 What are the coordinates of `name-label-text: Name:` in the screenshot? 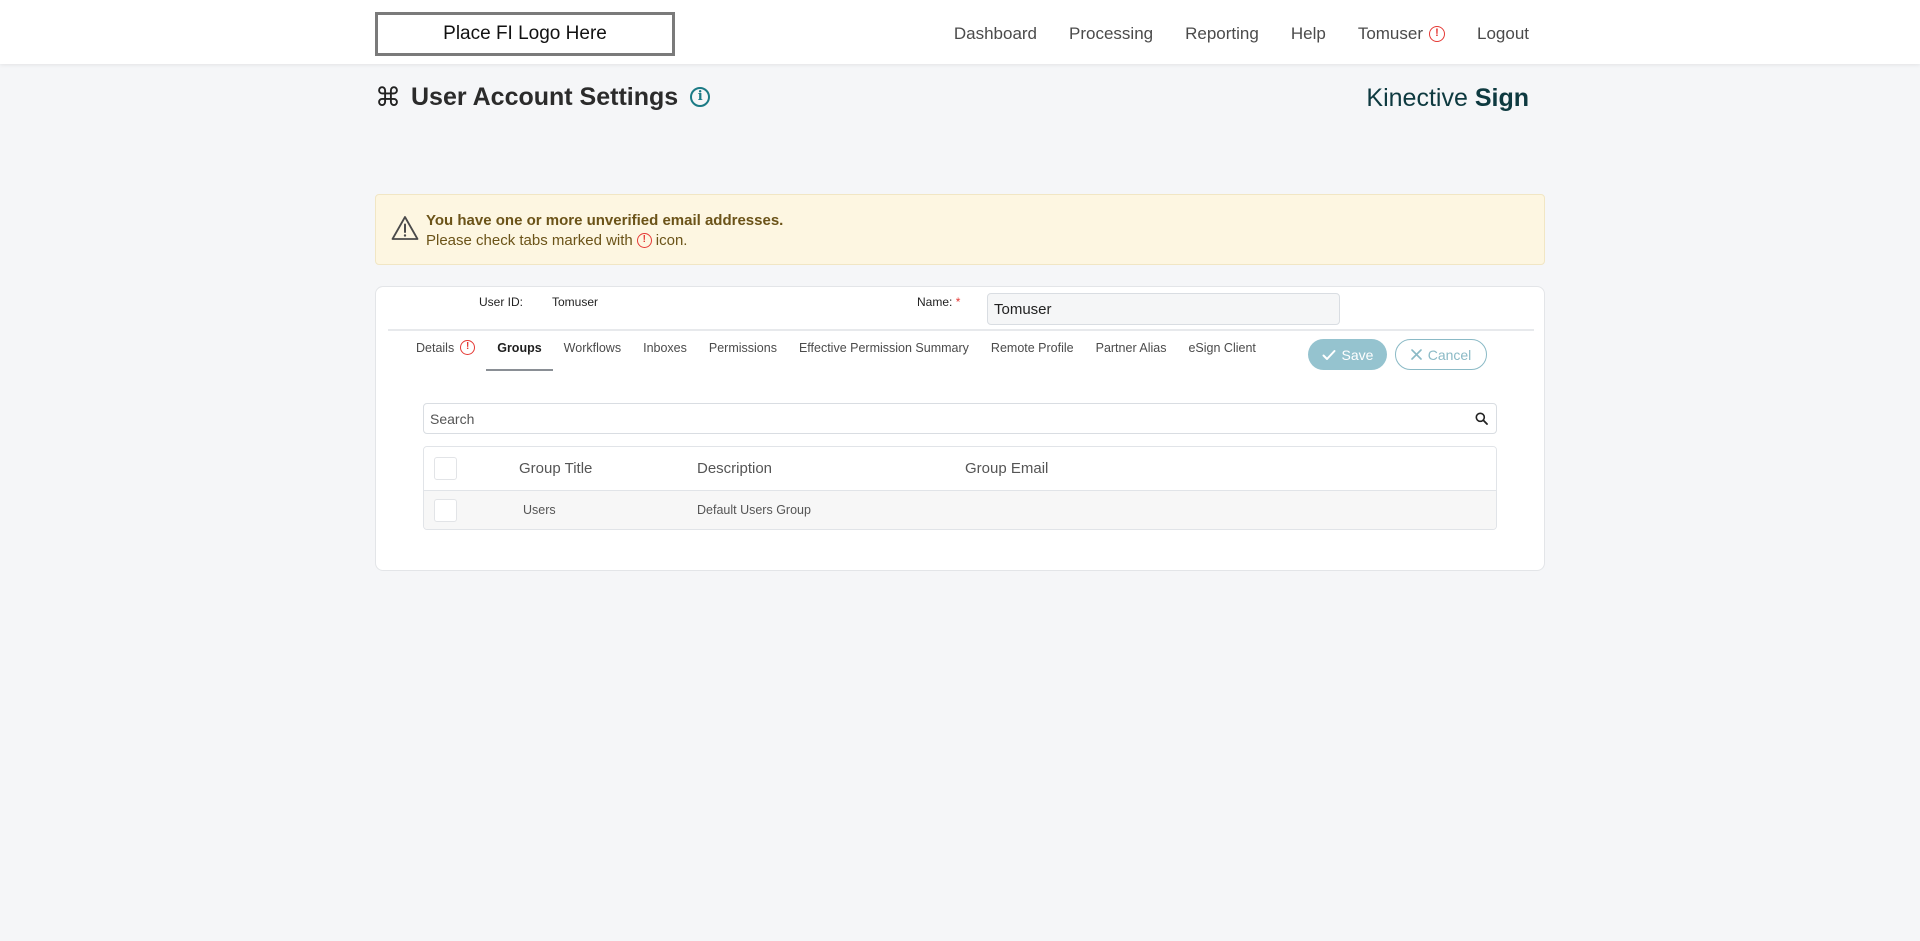 It's located at (935, 302).